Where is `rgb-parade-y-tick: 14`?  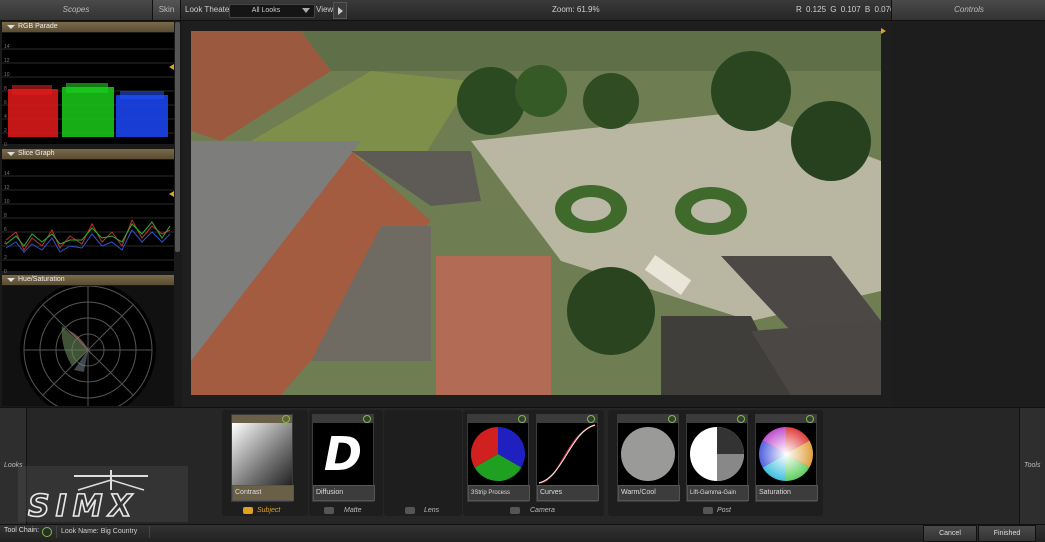 rgb-parade-y-tick: 14 is located at coordinates (7, 47).